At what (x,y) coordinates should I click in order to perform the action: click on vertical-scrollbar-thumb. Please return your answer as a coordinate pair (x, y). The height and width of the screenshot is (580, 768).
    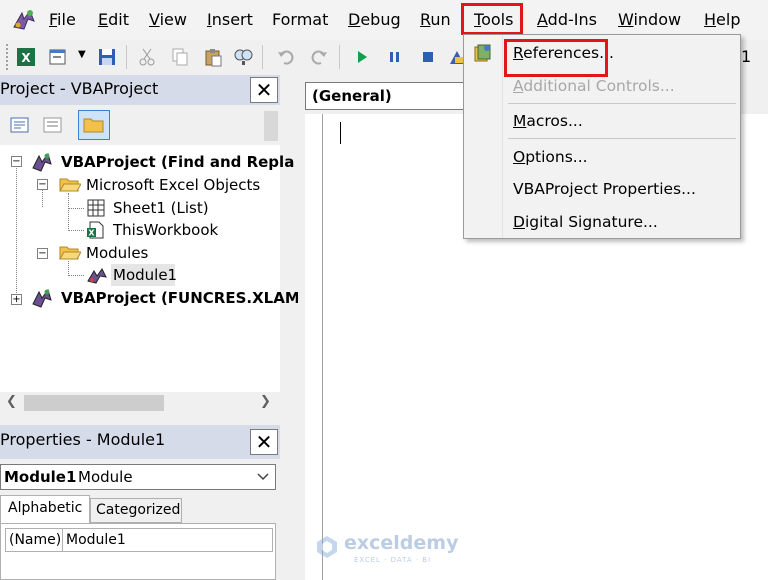
    Looking at the image, I should click on (271, 126).